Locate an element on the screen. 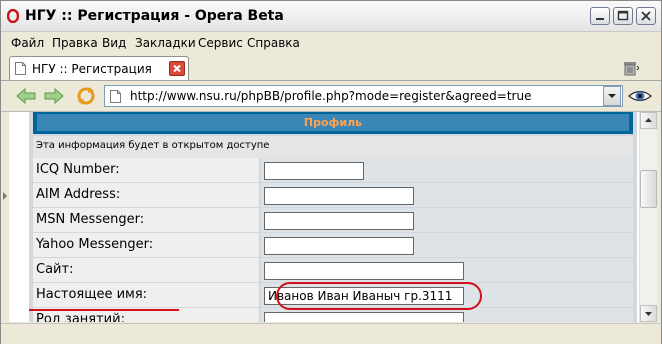 The width and height of the screenshot is (662, 344). info-row: Эта информация будет в открытом доступе is located at coordinates (333, 147).